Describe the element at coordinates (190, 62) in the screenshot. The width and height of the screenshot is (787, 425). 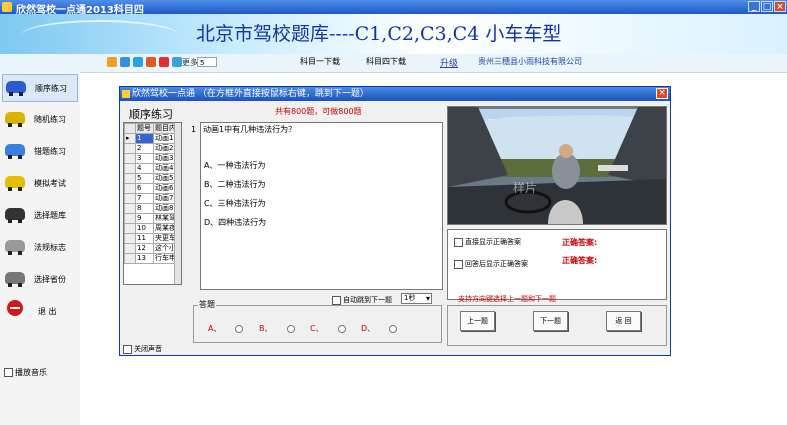
I see `more-label: 更多` at that location.